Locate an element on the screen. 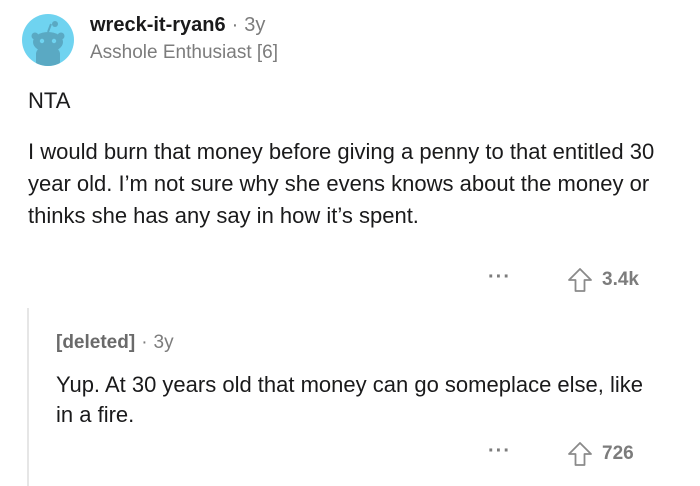 The image size is (700, 486). upvote-button: 726 is located at coordinates (600, 454).